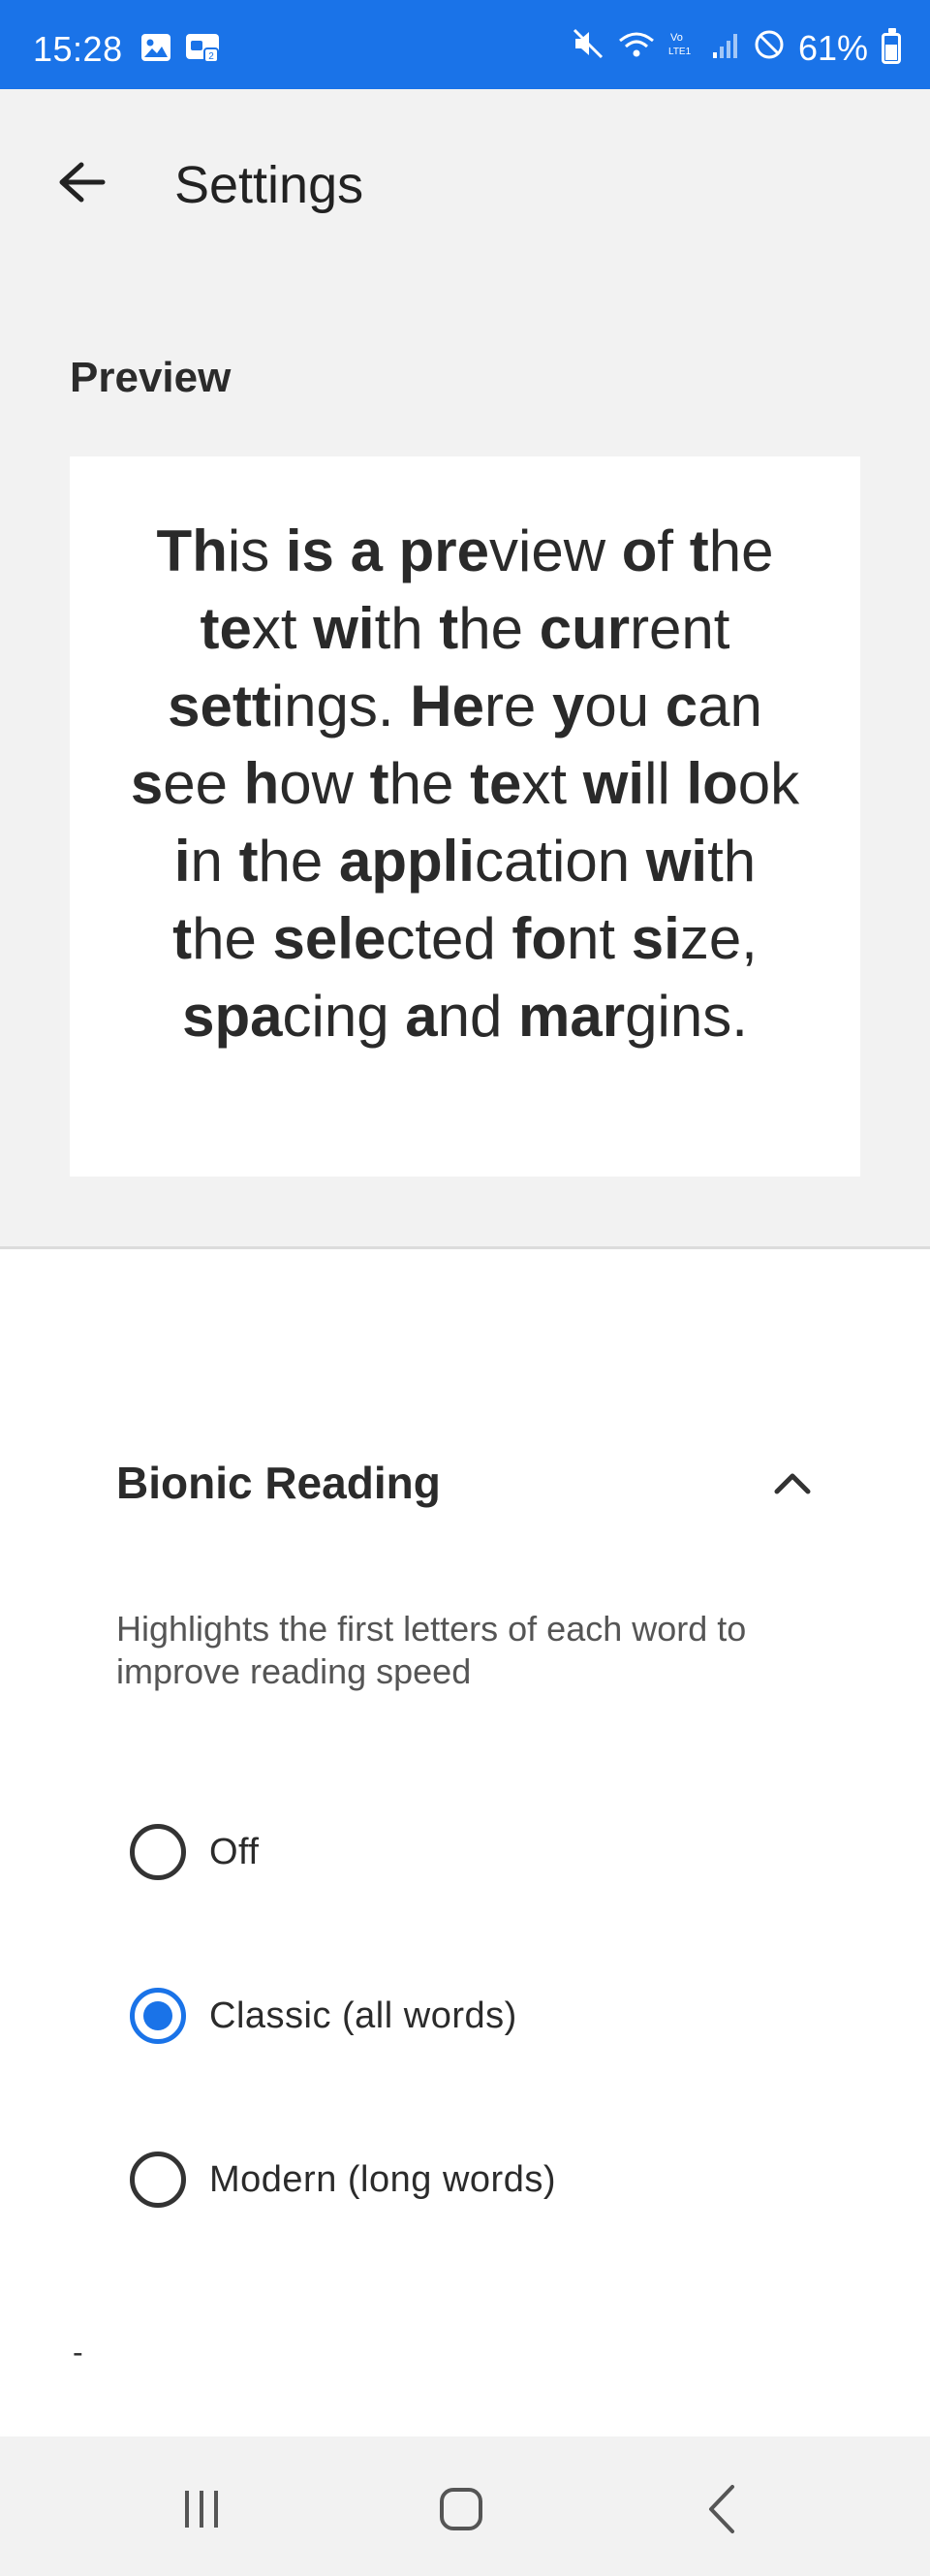 This screenshot has height=2576, width=930. What do you see at coordinates (473, 706) in the screenshot?
I see `preview-word: Here` at bounding box center [473, 706].